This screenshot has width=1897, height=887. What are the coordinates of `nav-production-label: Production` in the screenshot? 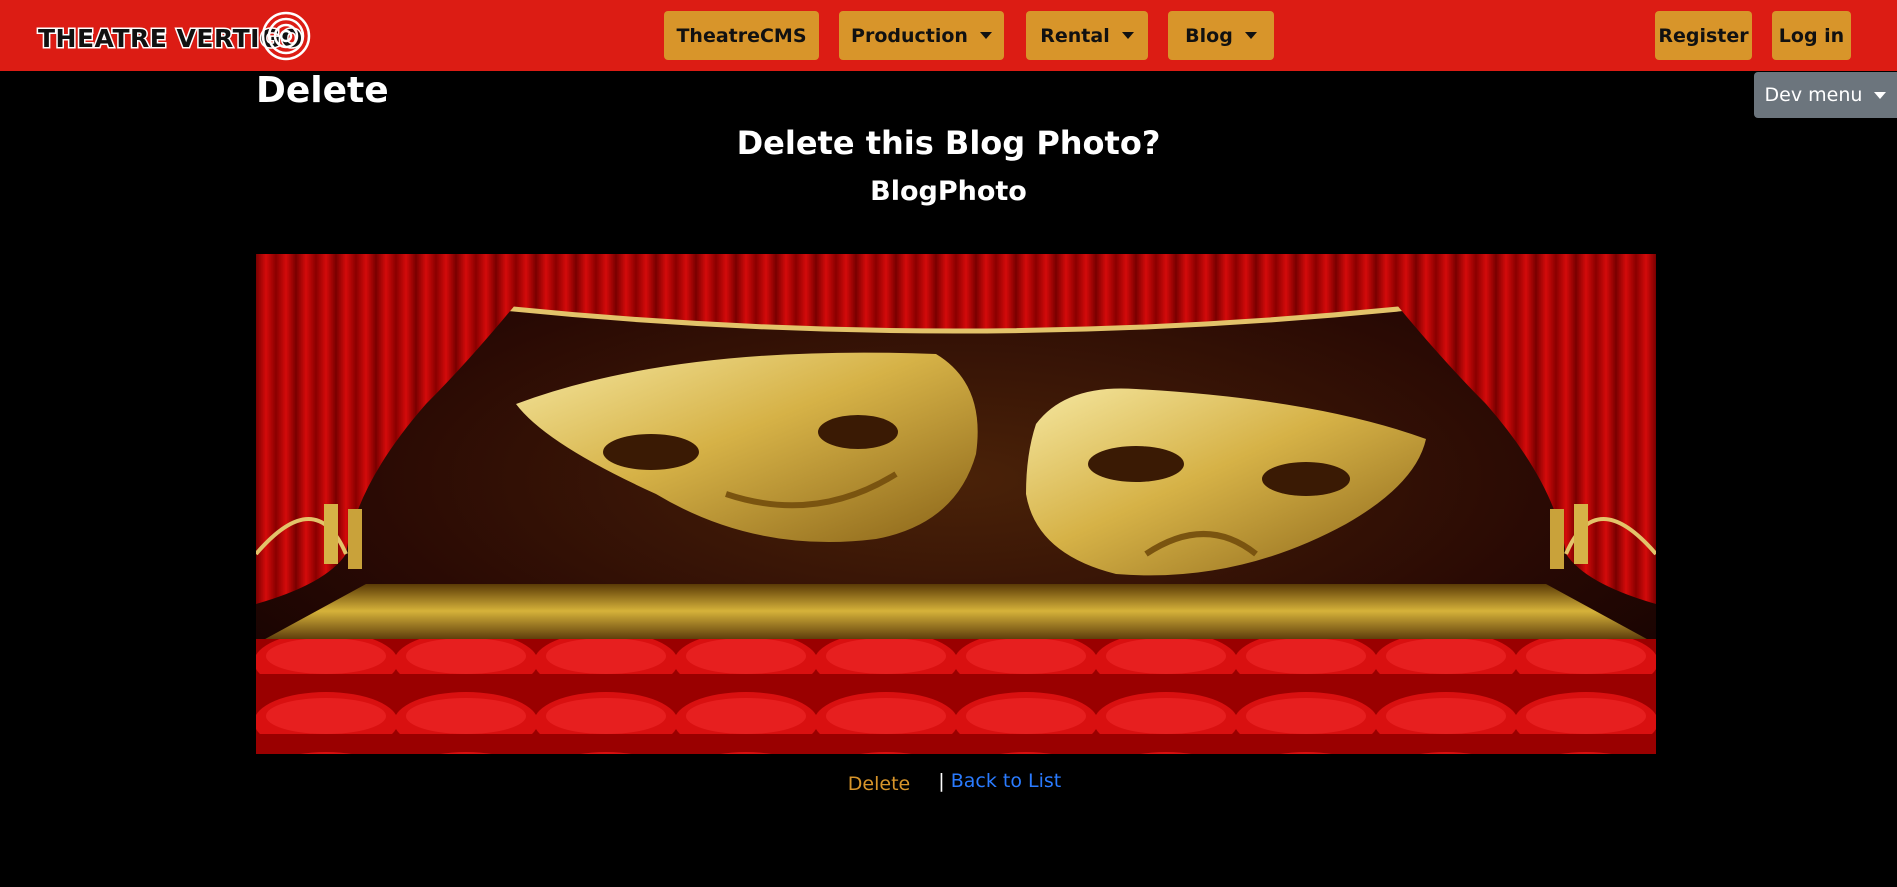 It's located at (909, 35).